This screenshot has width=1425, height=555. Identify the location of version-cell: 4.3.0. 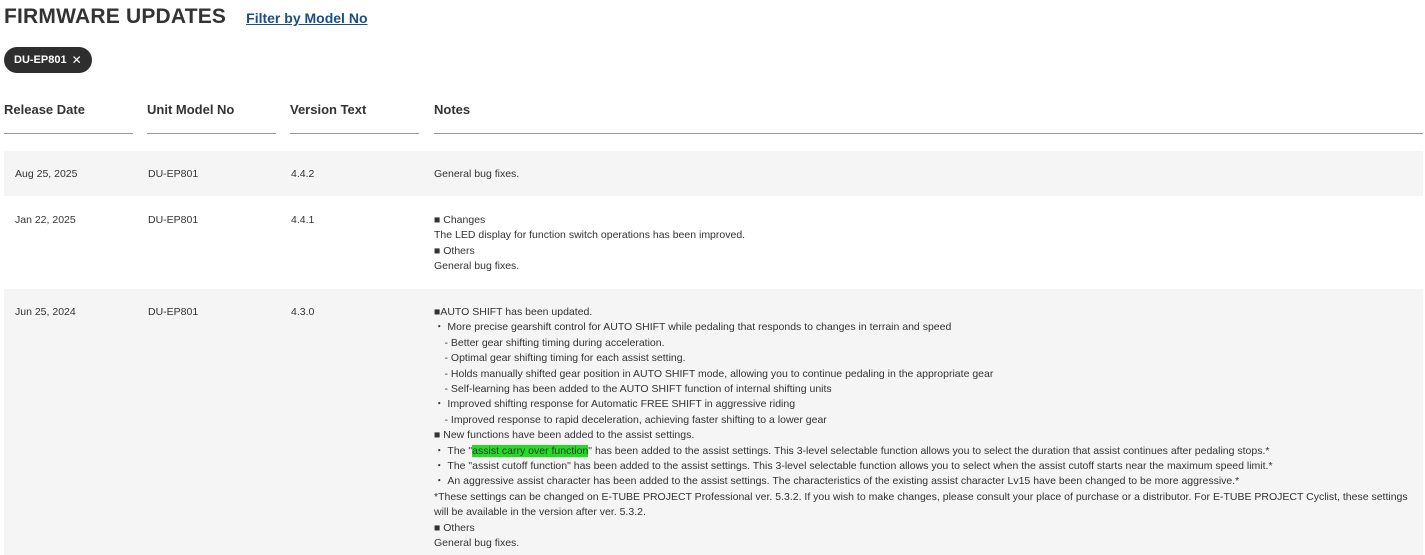
(303, 312).